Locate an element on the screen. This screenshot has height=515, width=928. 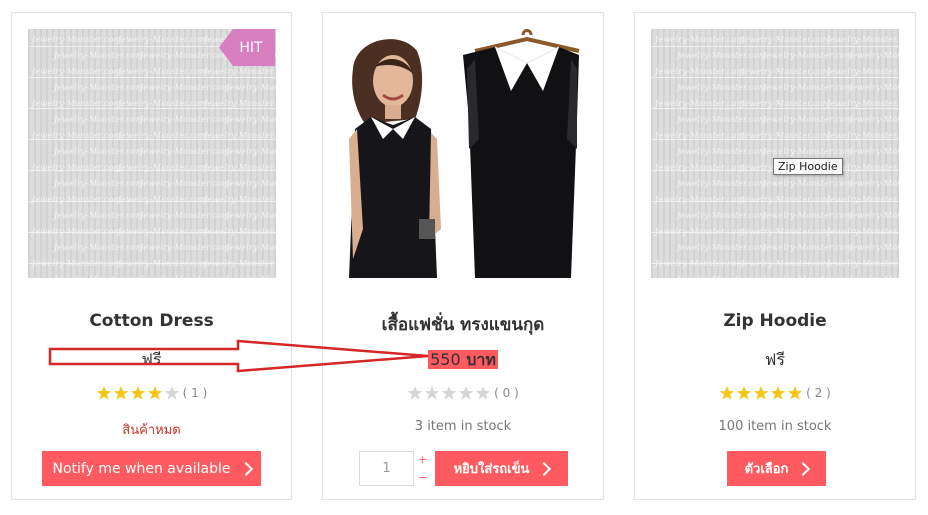
notify-button: Notify me when available is located at coordinates (151, 468).